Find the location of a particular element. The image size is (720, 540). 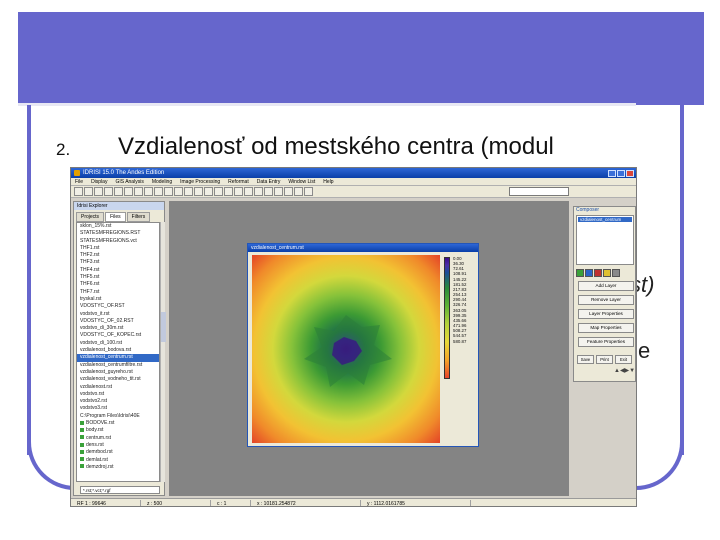

file-list-item: dens.rst is located at coordinates (118, 445).